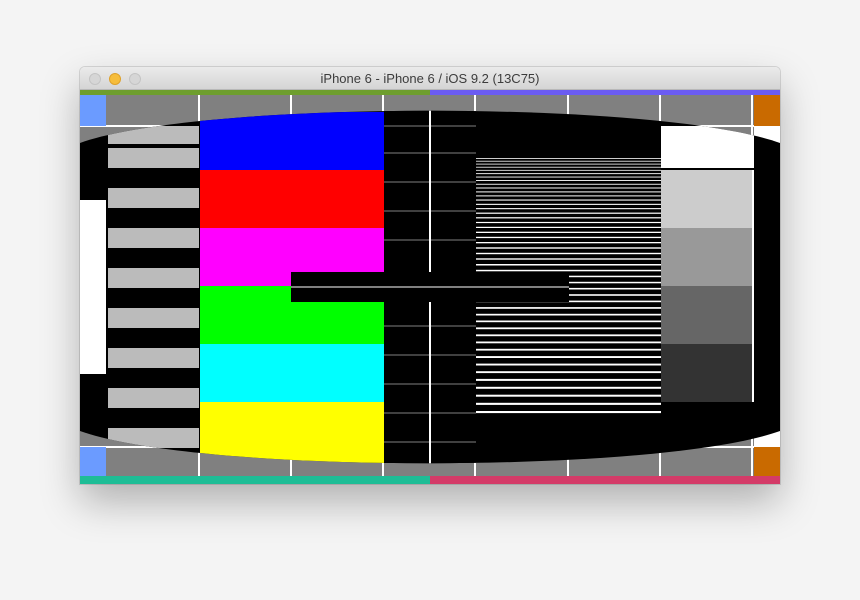 Image resolution: width=860 pixels, height=600 pixels. Describe the element at coordinates (767, 461) in the screenshot. I see `corner-bottom-right` at that location.